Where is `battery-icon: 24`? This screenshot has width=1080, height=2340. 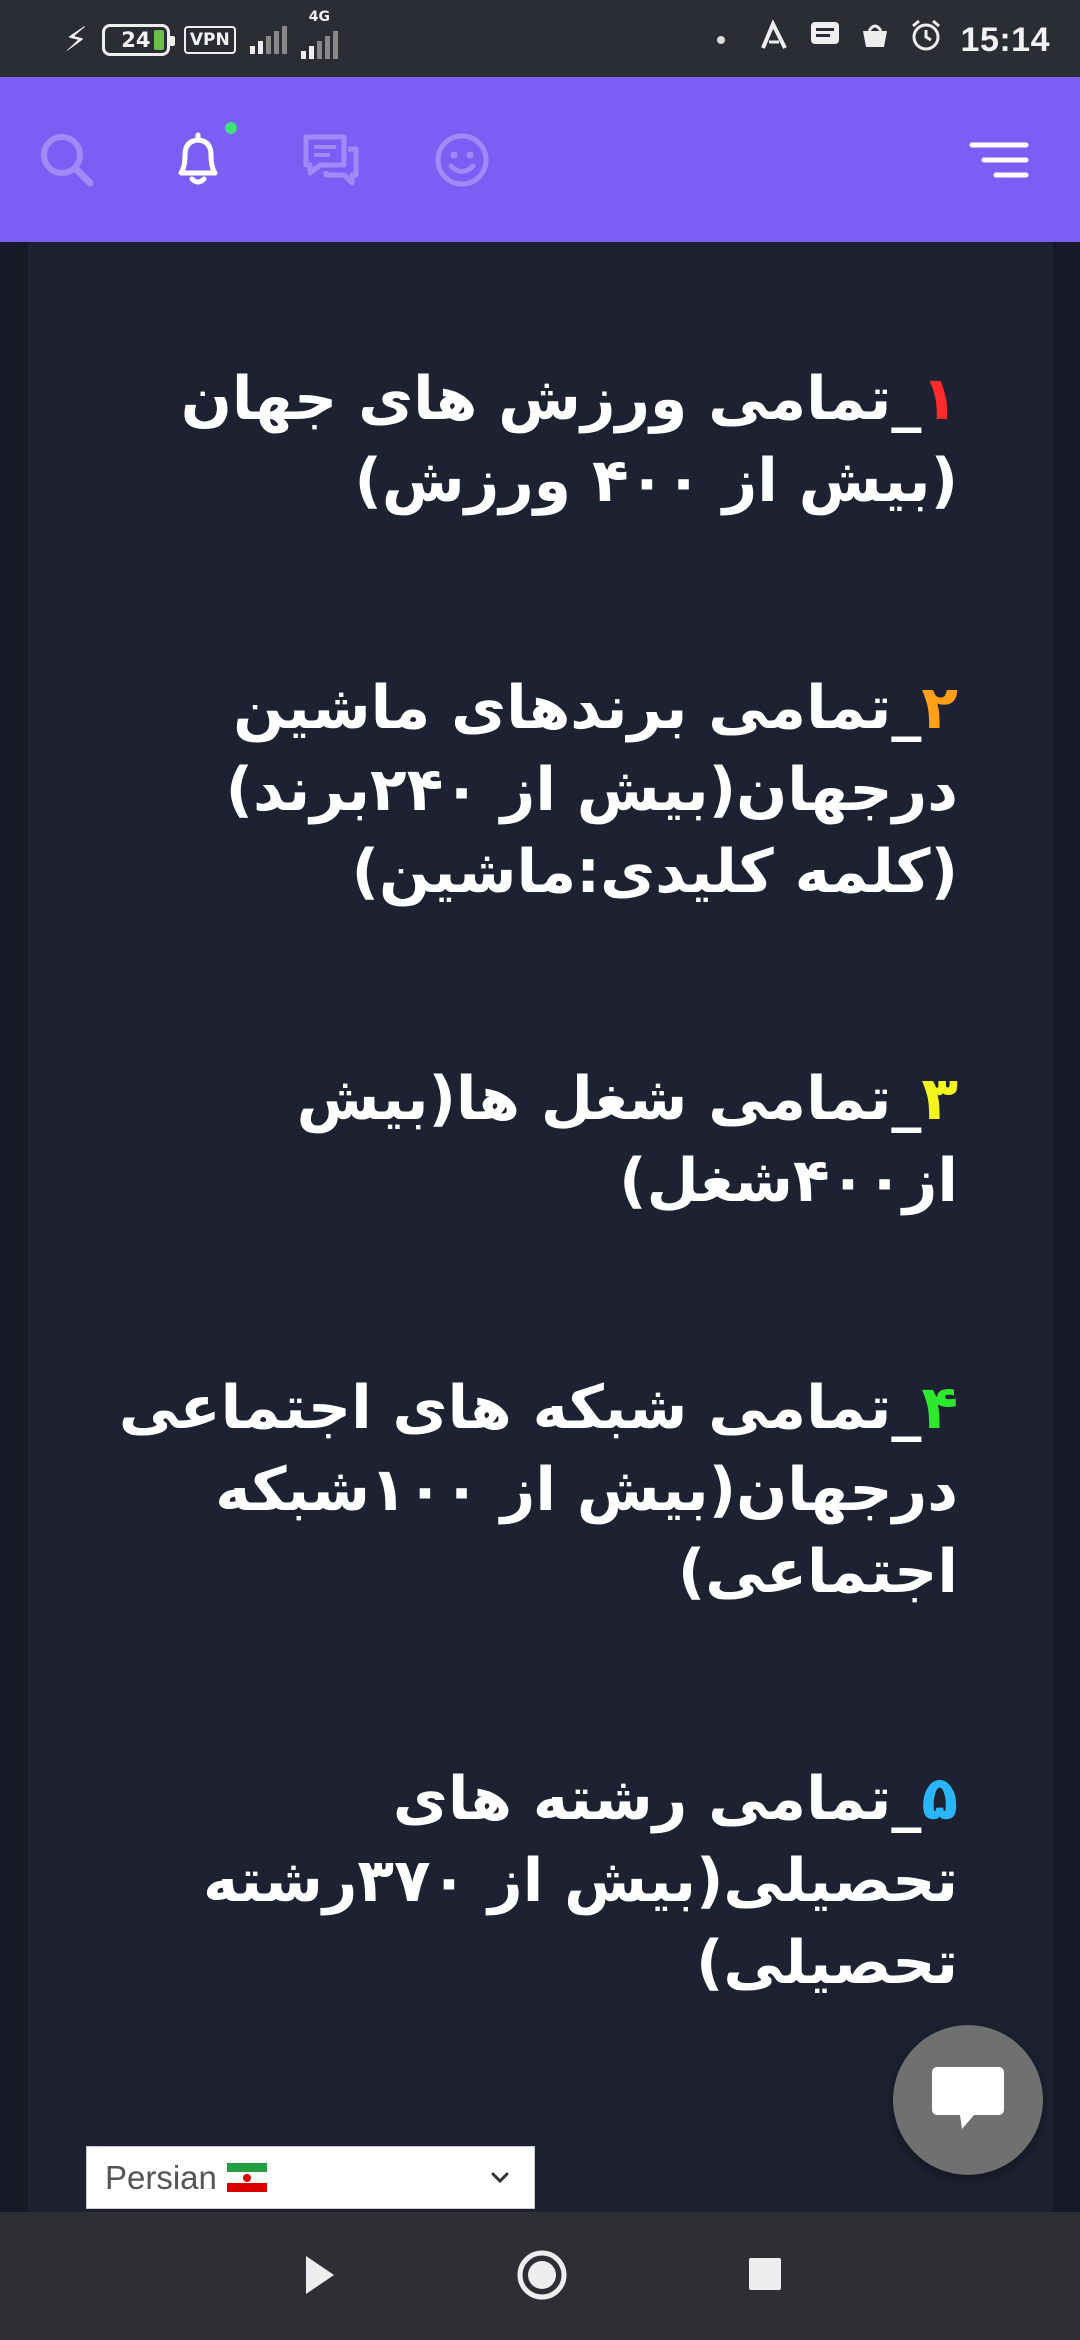
battery-icon: 24 is located at coordinates (138, 40).